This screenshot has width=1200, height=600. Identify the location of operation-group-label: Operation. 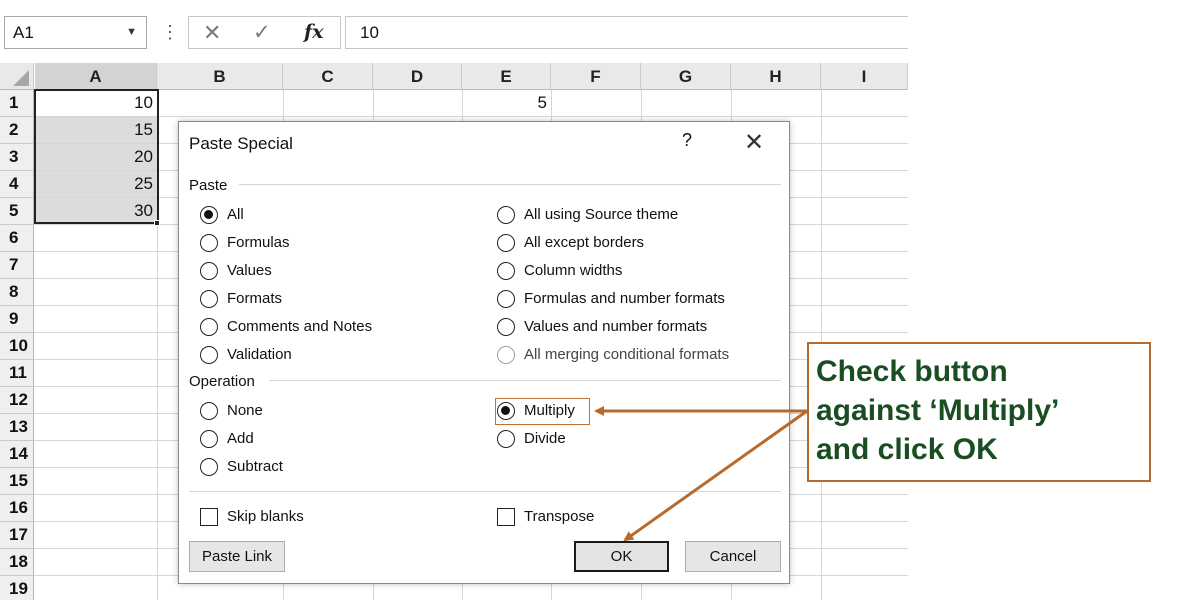
(222, 381).